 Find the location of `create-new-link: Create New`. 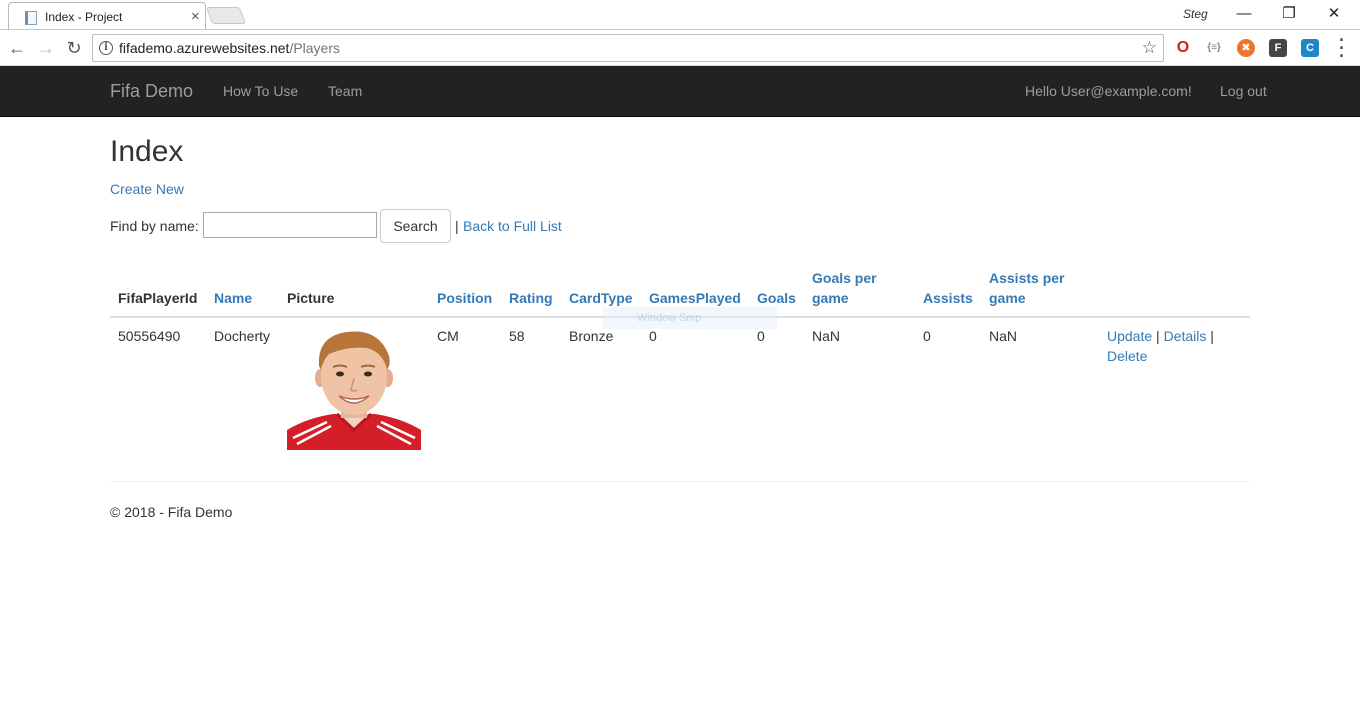

create-new-link: Create New is located at coordinates (147, 189).